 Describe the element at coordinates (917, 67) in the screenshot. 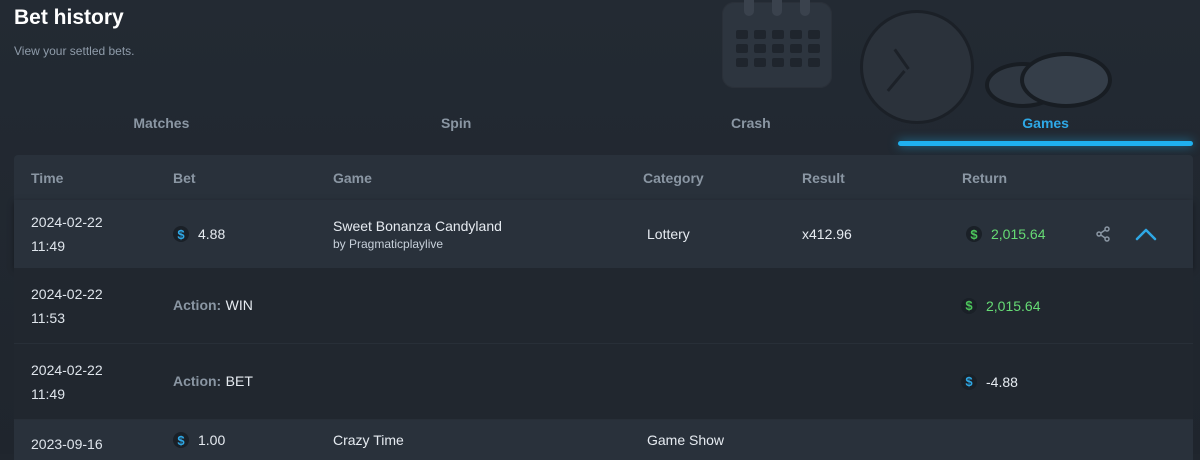

I see `clock-illustration-icon` at that location.